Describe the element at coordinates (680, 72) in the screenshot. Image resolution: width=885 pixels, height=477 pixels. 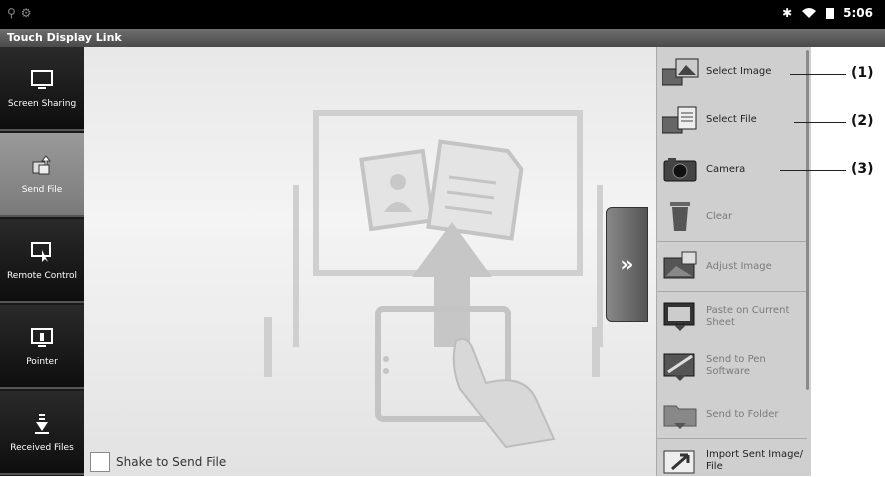
I see `select-image-icon` at that location.